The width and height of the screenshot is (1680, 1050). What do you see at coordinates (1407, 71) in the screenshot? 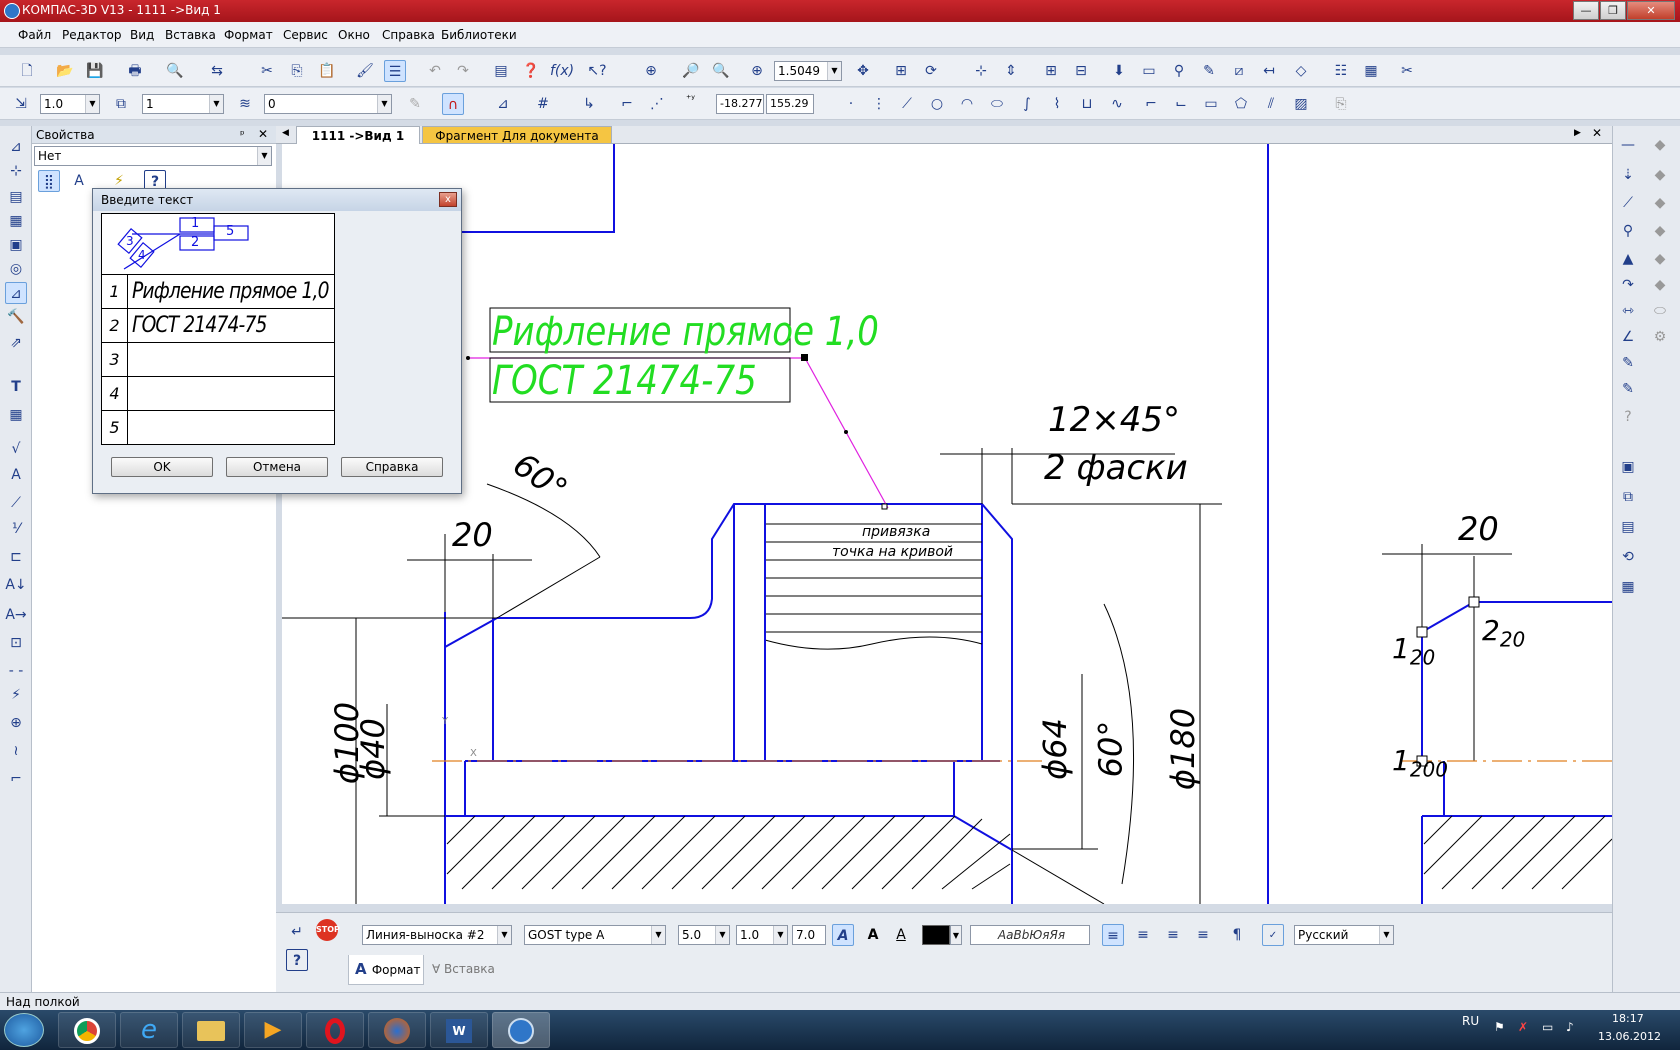
I see `tools-icon: ✂` at bounding box center [1407, 71].